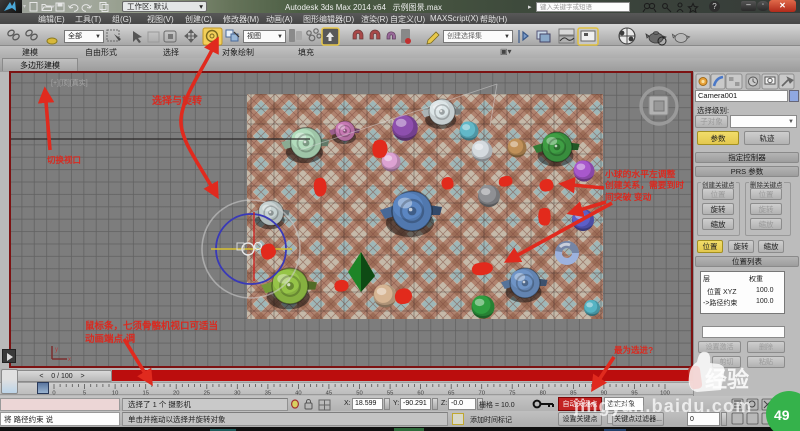  I want to click on svg-text: 创建关系，需要到时, so click(644, 184).